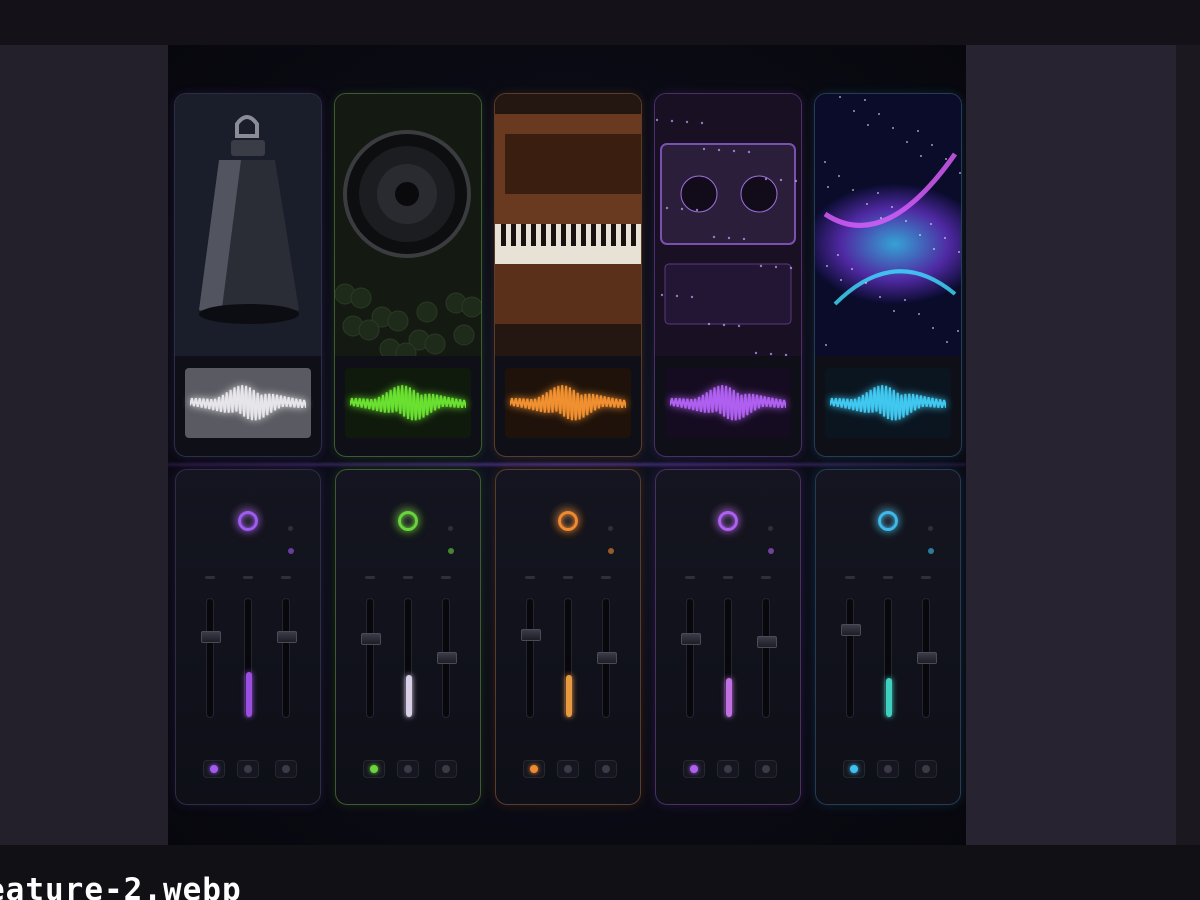 The width and height of the screenshot is (1200, 900). I want to click on nebula-artwork, so click(888, 225).